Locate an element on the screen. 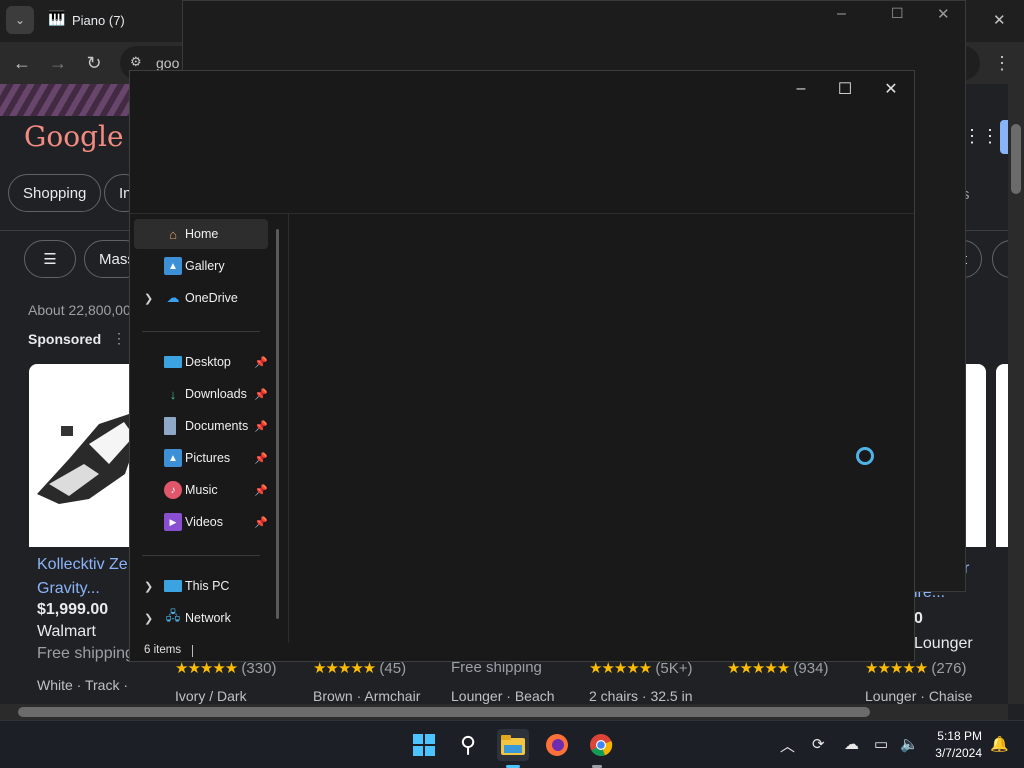 This screenshot has height=768, width=1024. product-sub: White · Track · is located at coordinates (83, 685).